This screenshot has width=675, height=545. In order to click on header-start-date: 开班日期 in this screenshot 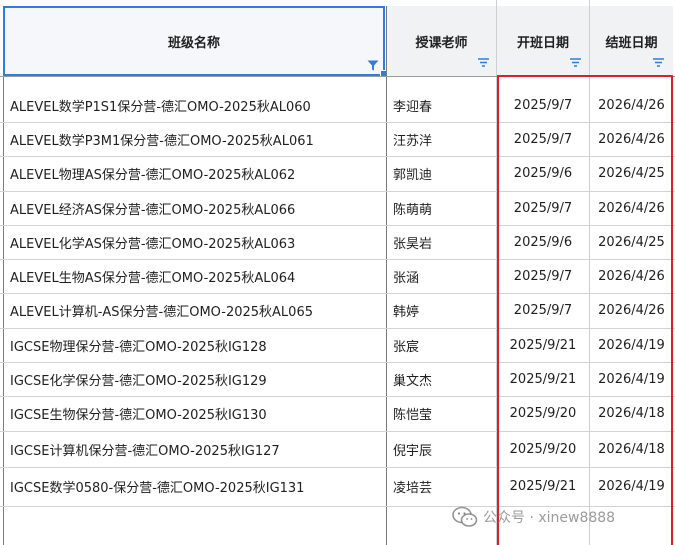, I will do `click(543, 41)`.